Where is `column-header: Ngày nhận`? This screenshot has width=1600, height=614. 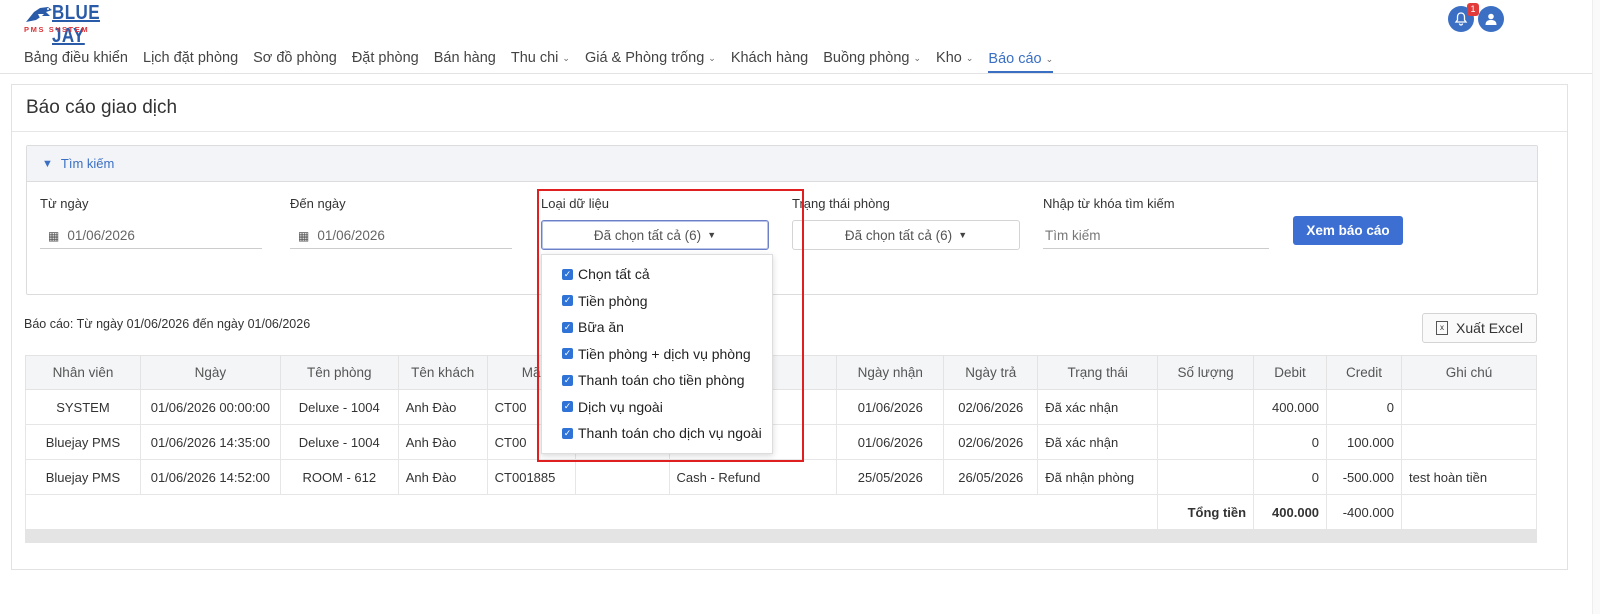 column-header: Ngày nhận is located at coordinates (890, 372).